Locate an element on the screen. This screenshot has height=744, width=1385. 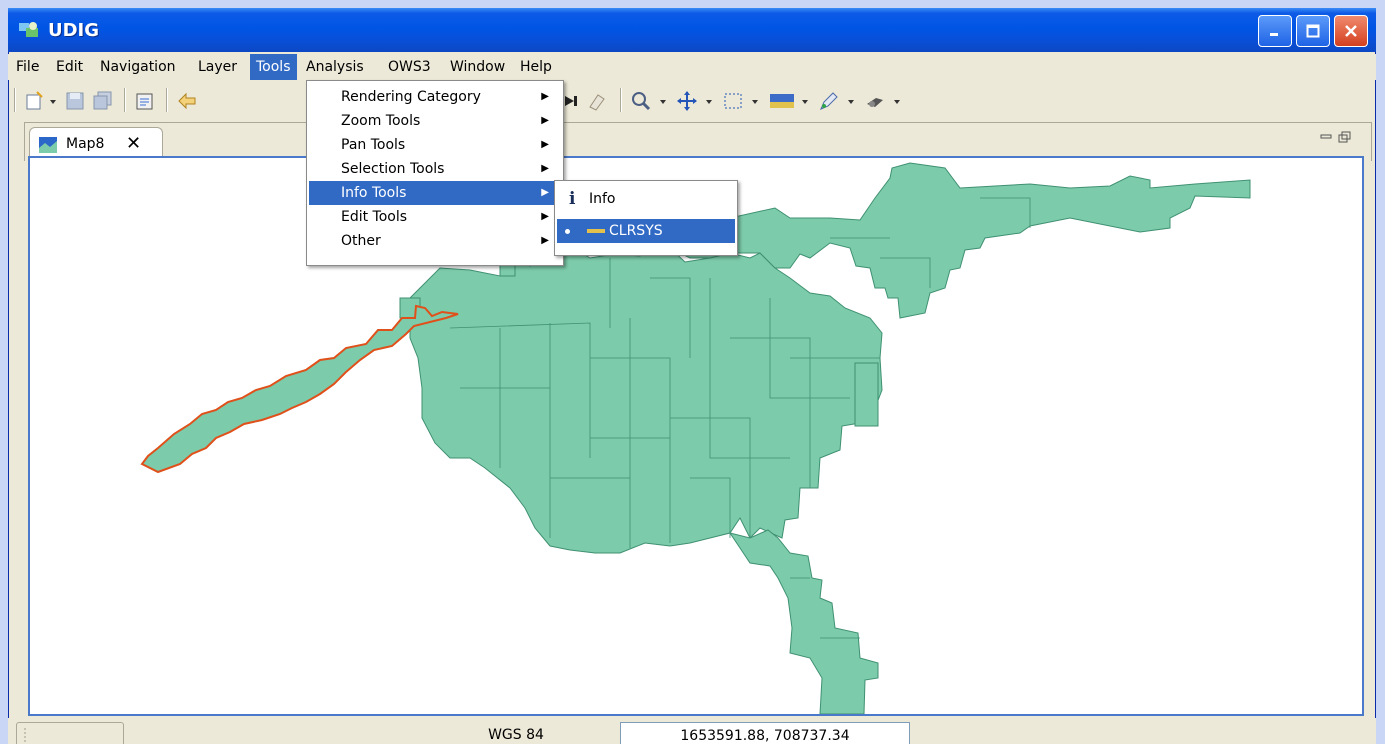
menu-zoom-tools: Zoom Tools ▶ is located at coordinates (434, 121).